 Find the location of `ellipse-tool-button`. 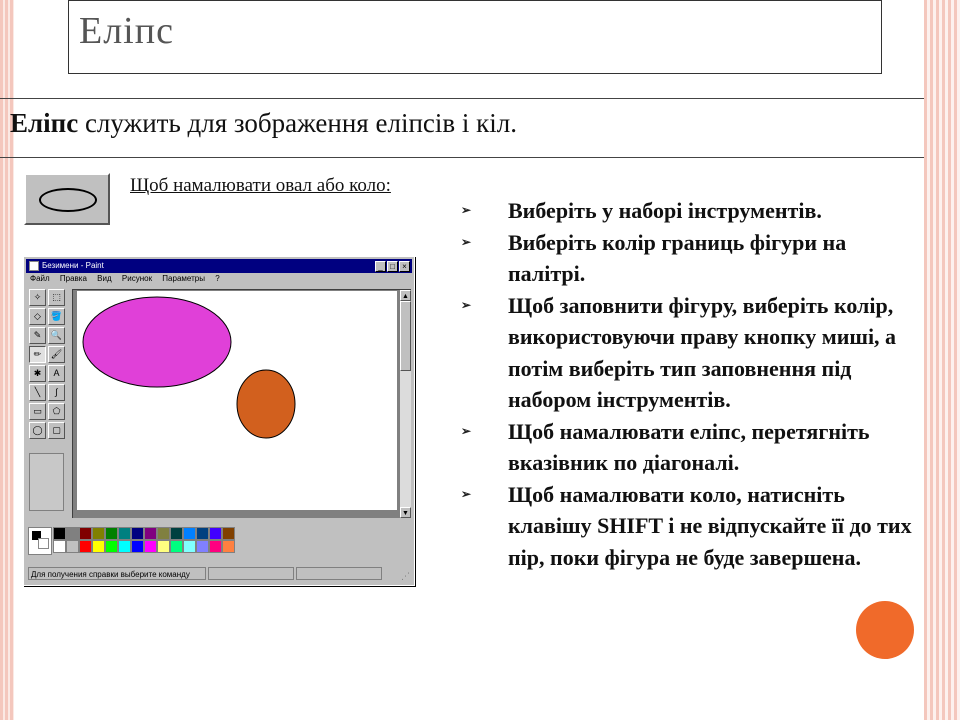

ellipse-tool-button is located at coordinates (67, 199).